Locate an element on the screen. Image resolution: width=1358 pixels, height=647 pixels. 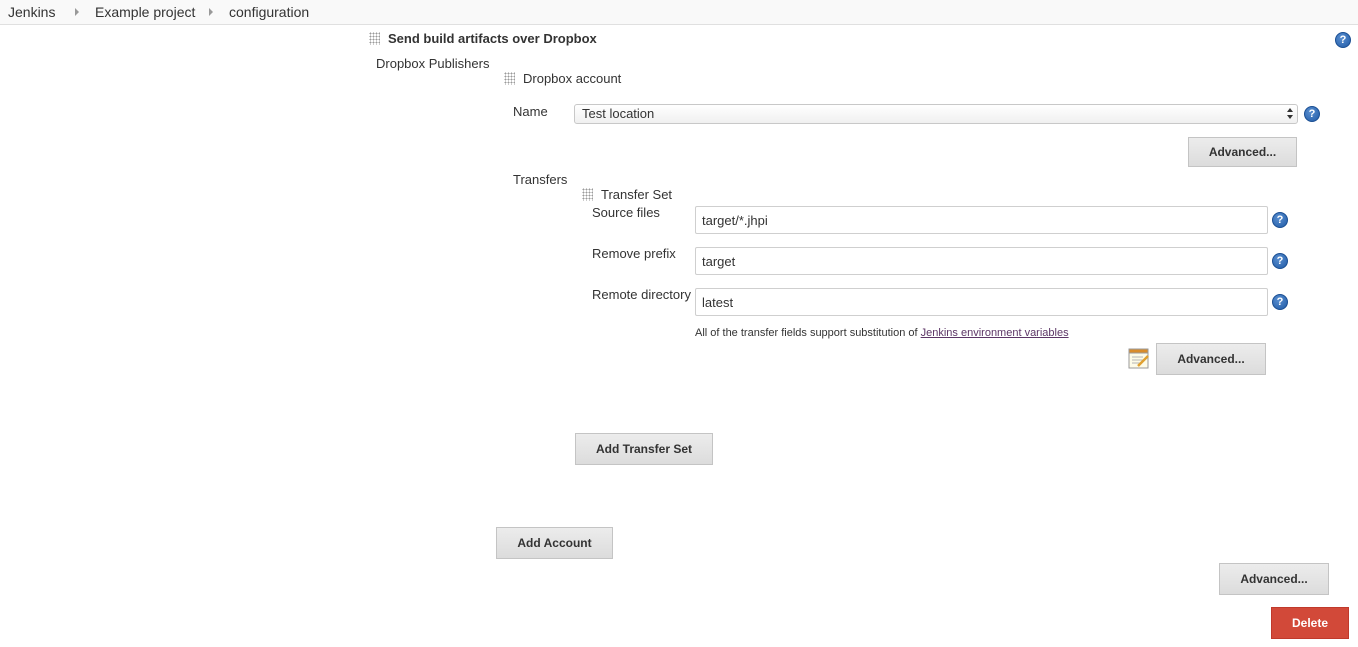
breadcrumb-item-configuration: configuration is located at coordinates (269, 12).